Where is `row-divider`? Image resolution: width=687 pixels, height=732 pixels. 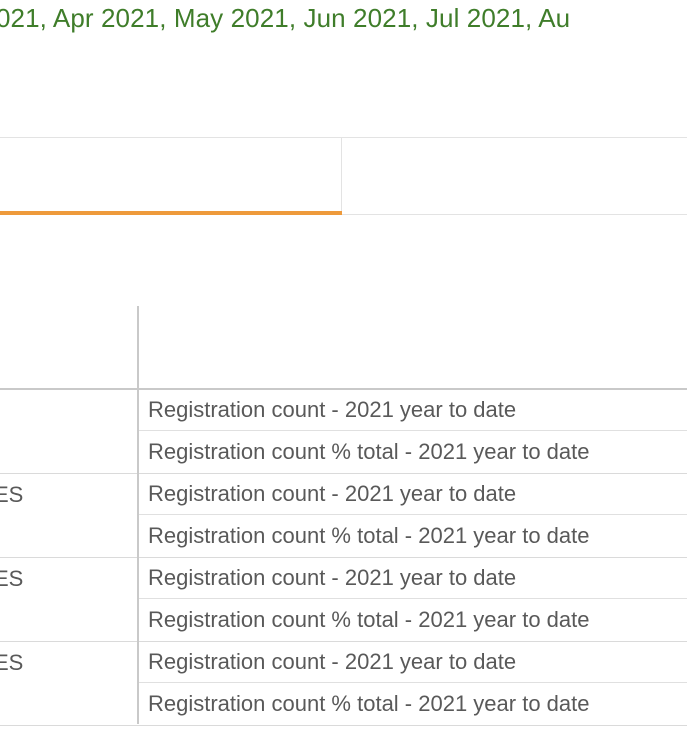 row-divider is located at coordinates (343, 725).